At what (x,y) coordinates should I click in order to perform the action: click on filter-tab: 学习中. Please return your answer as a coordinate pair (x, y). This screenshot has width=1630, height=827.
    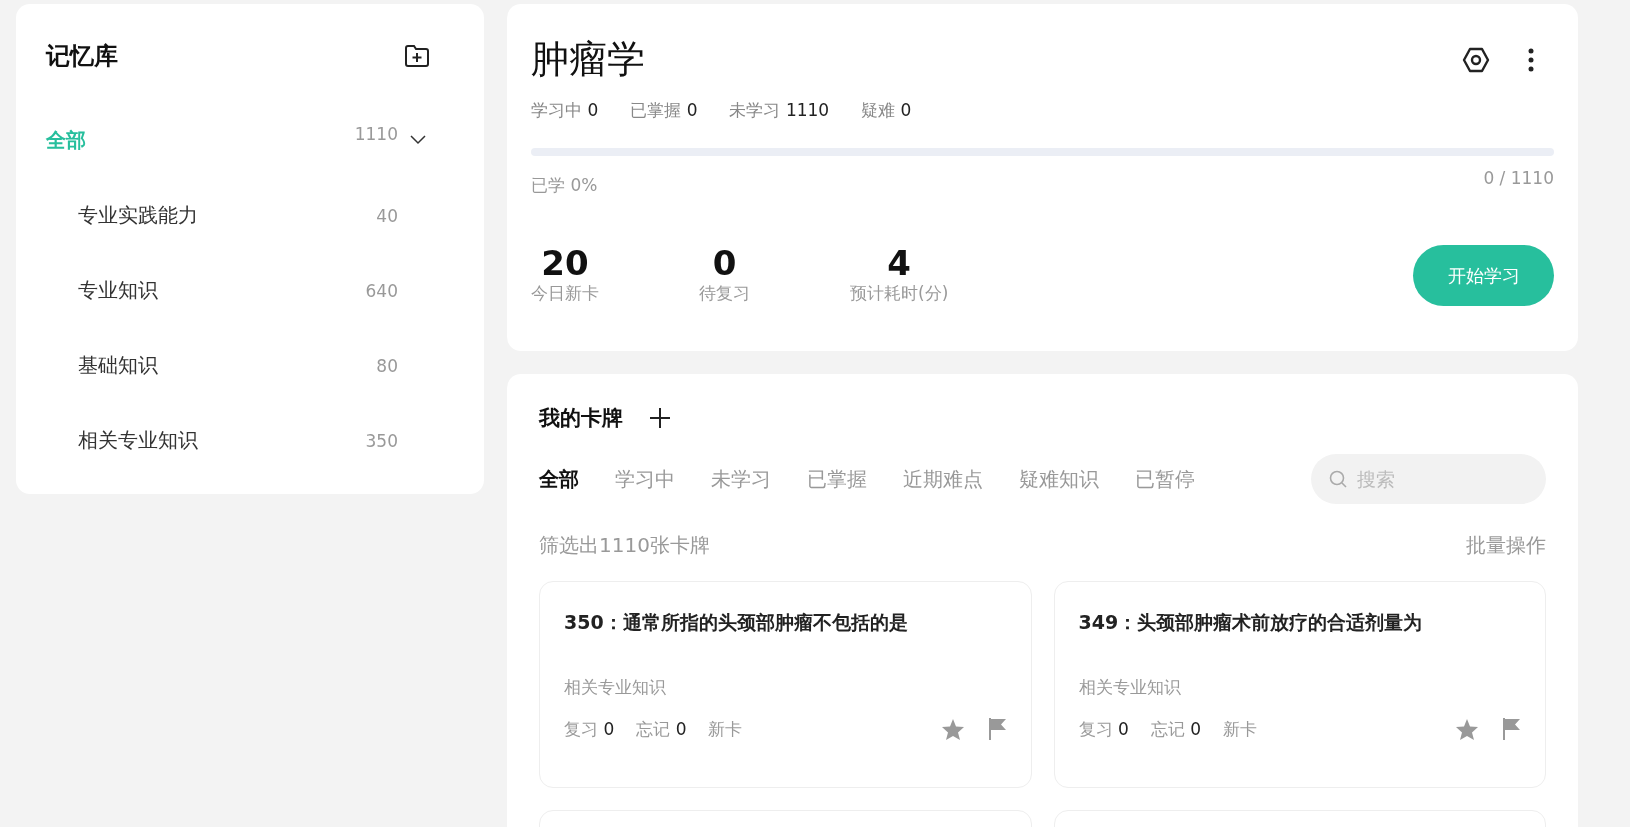
    Looking at the image, I should click on (645, 479).